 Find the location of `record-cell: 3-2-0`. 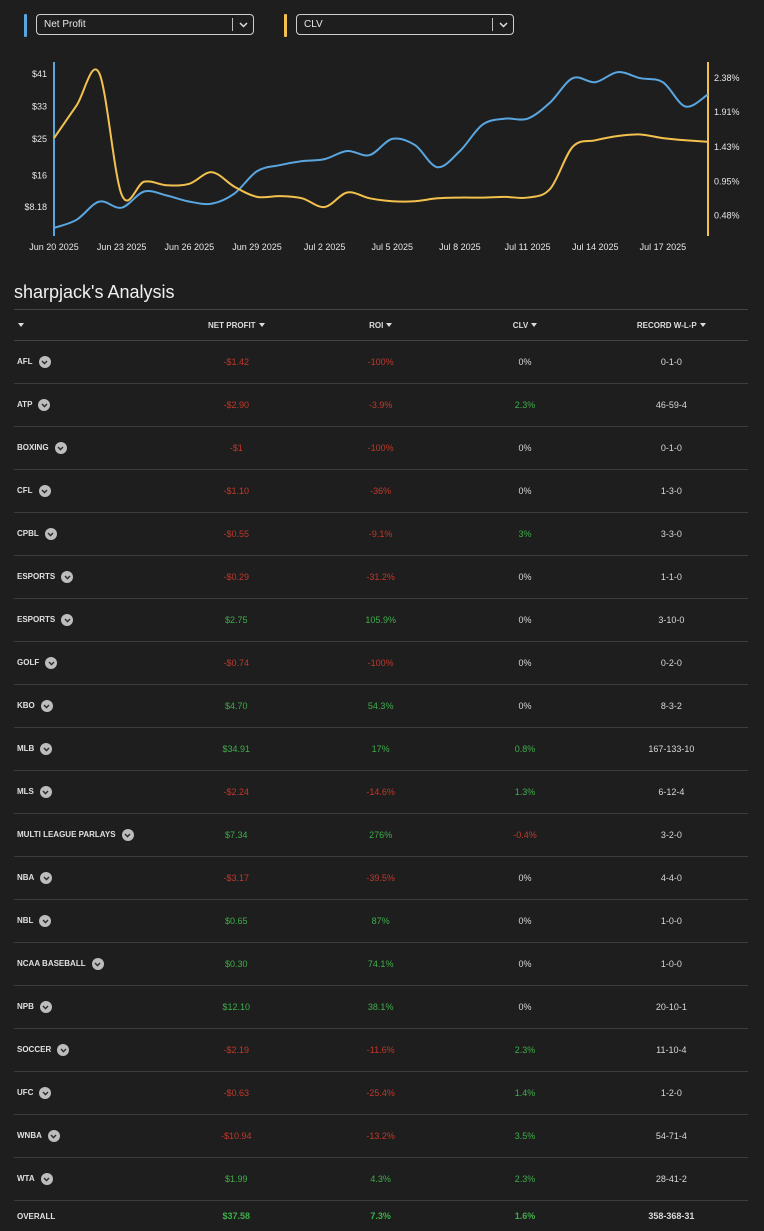

record-cell: 3-2-0 is located at coordinates (671, 835).